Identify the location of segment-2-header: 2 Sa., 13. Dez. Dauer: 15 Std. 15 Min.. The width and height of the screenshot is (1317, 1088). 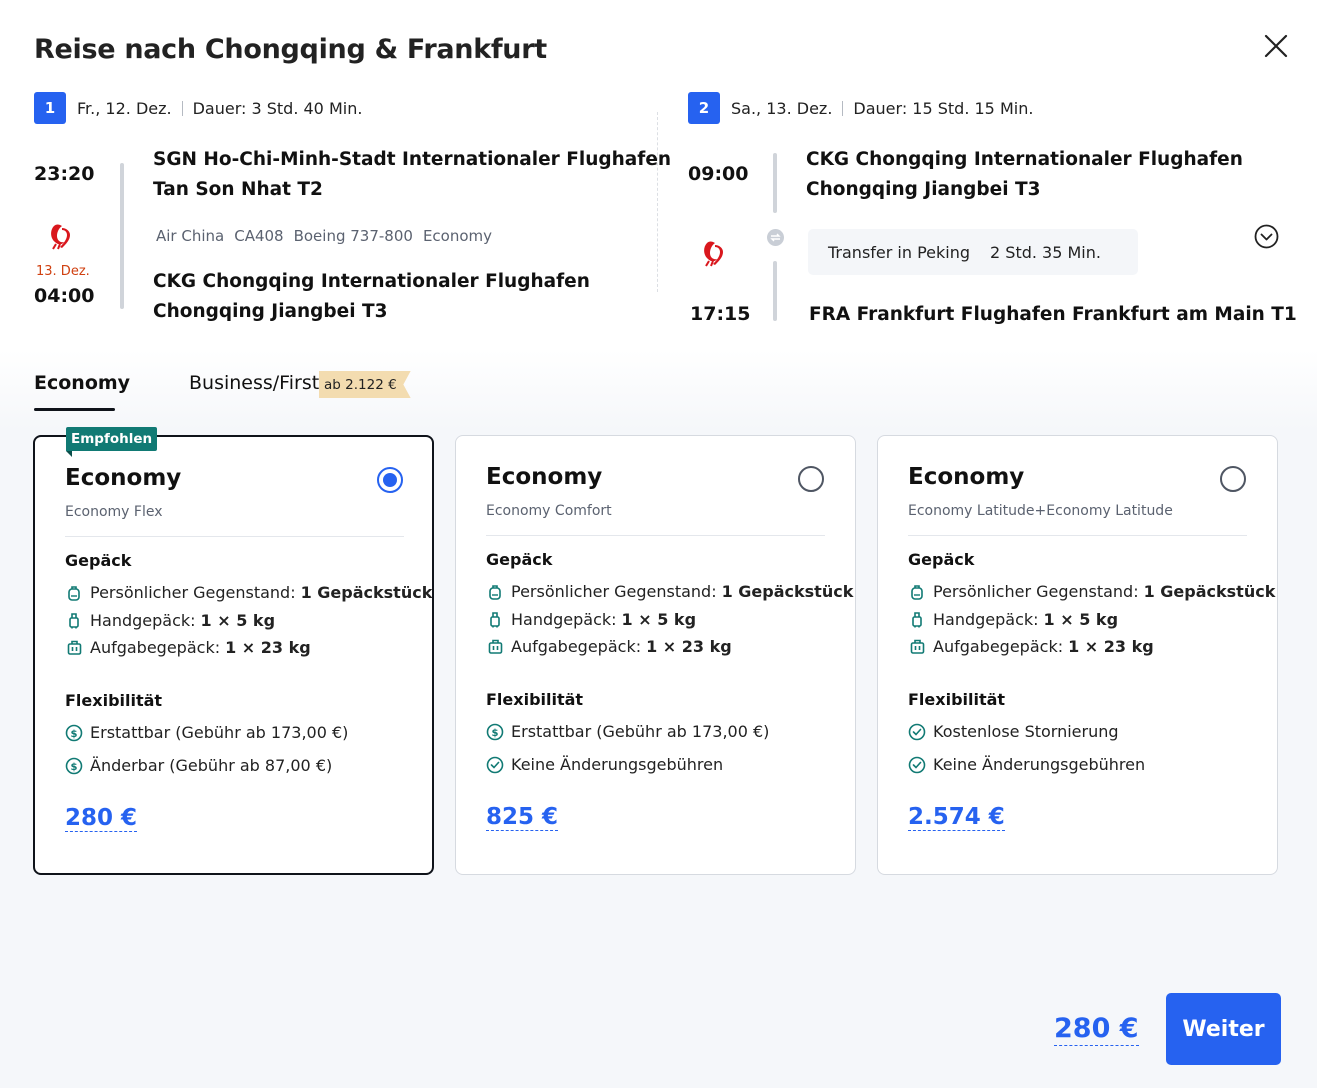
(860, 108).